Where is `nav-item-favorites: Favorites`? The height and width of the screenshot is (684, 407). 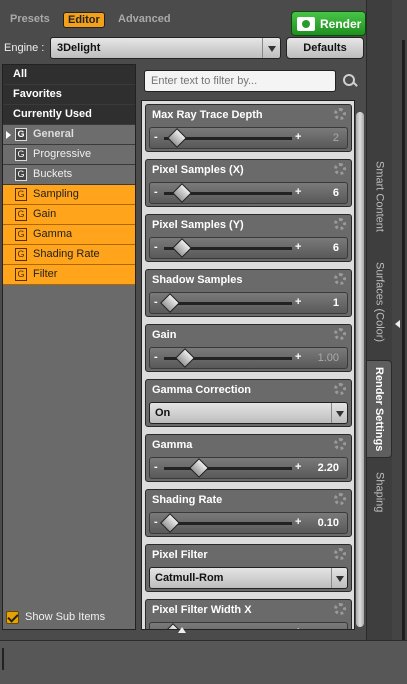
nav-item-favorites: Favorites is located at coordinates (69, 95).